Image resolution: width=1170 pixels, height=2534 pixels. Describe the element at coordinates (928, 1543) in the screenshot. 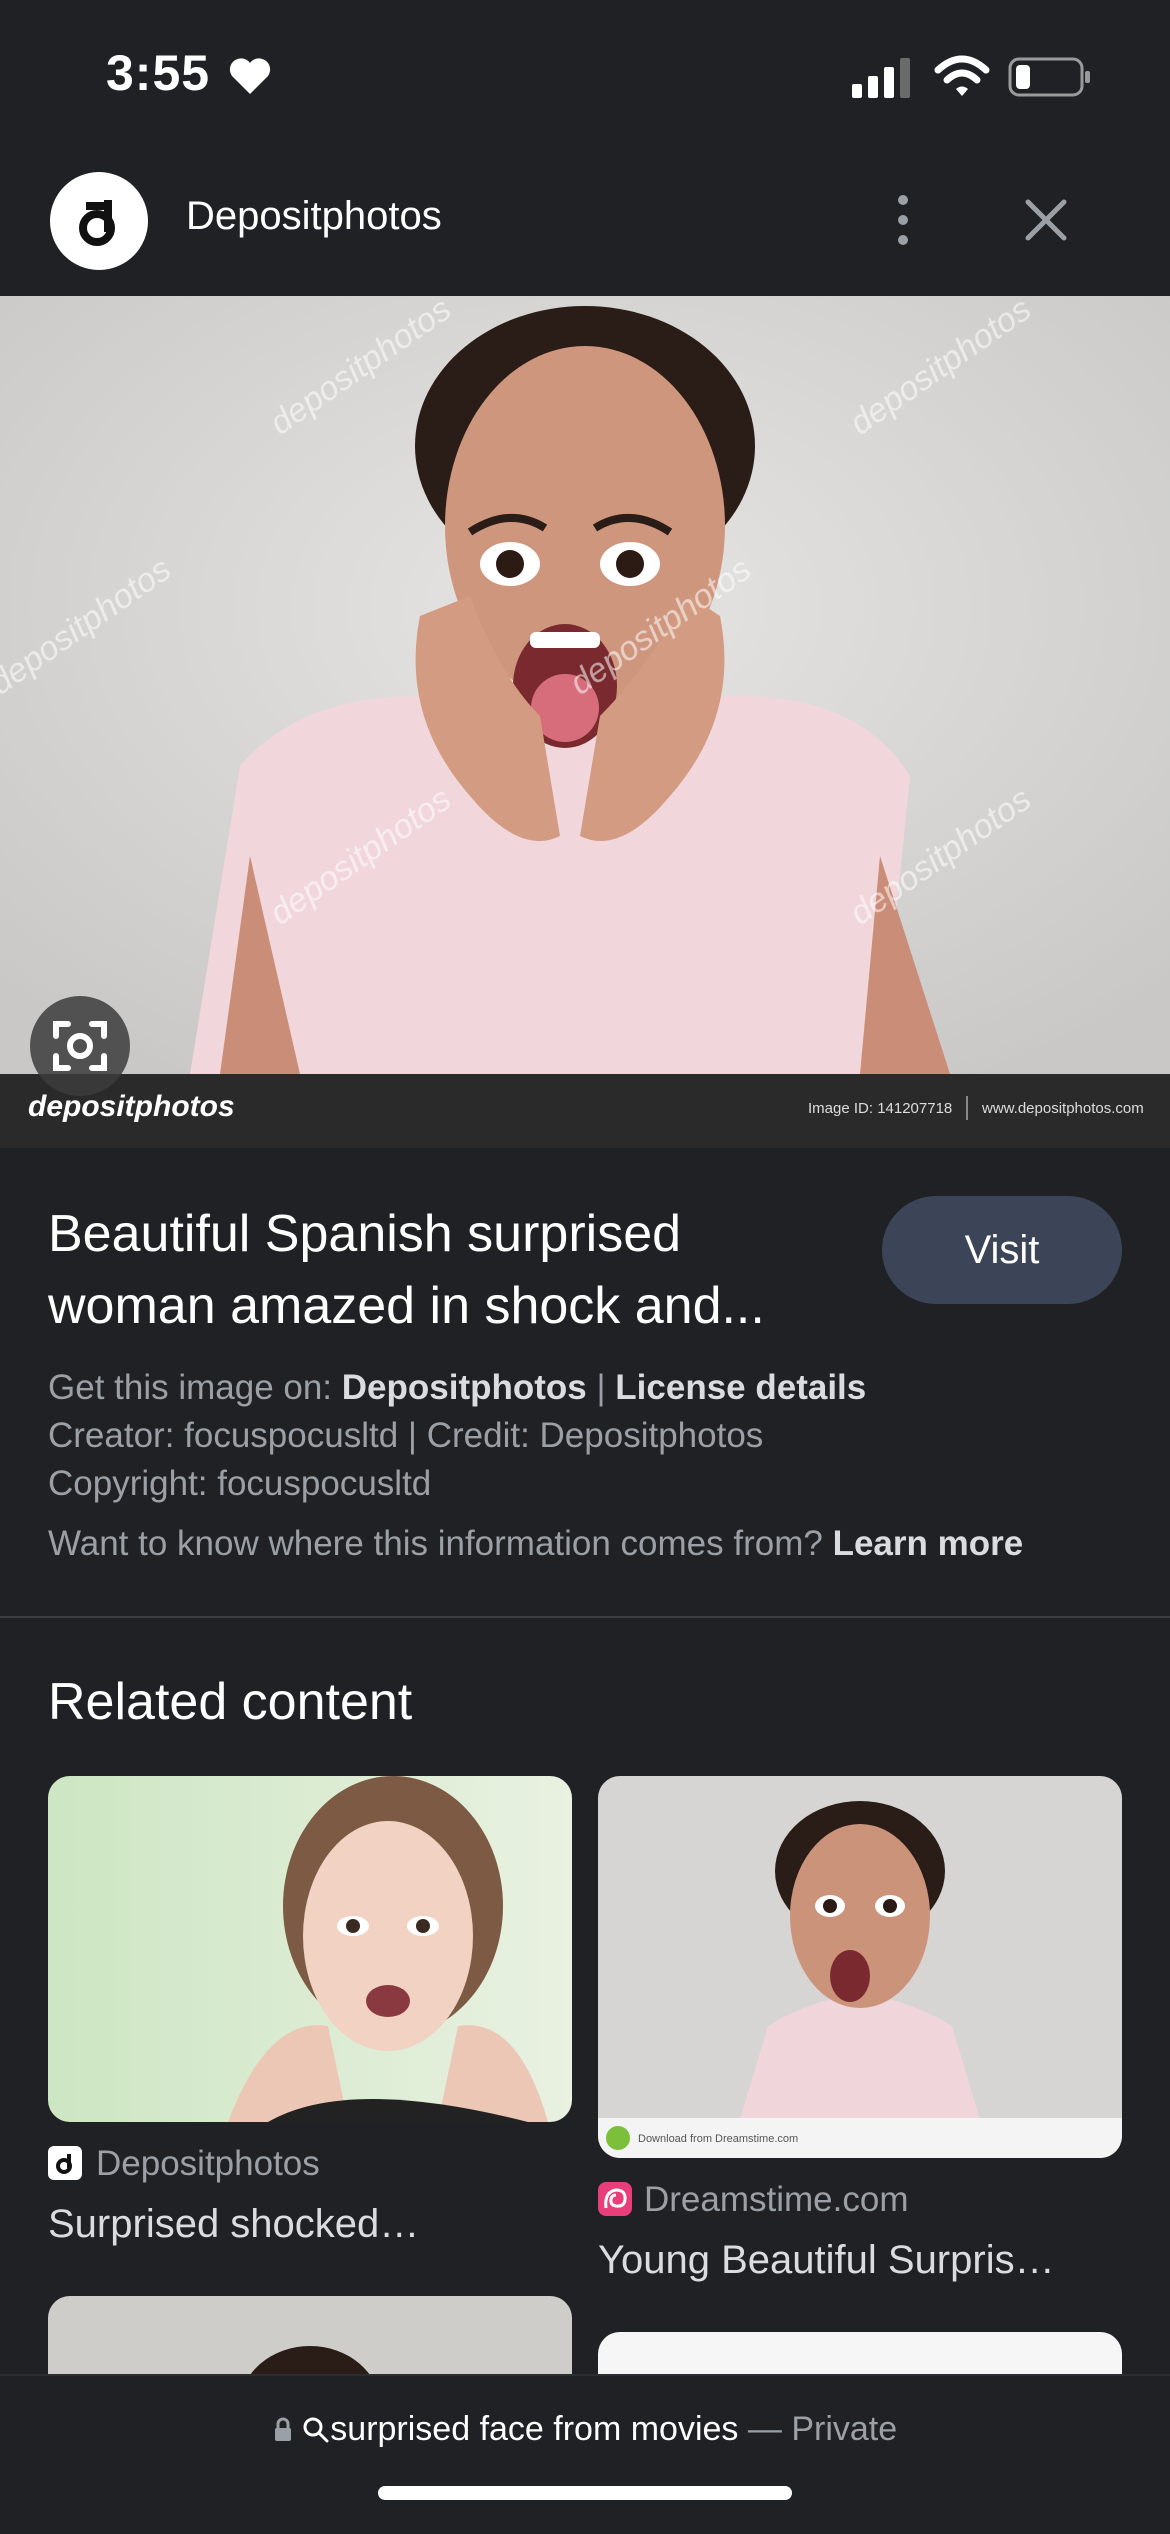

I see `learn-more-link: Learn more` at that location.